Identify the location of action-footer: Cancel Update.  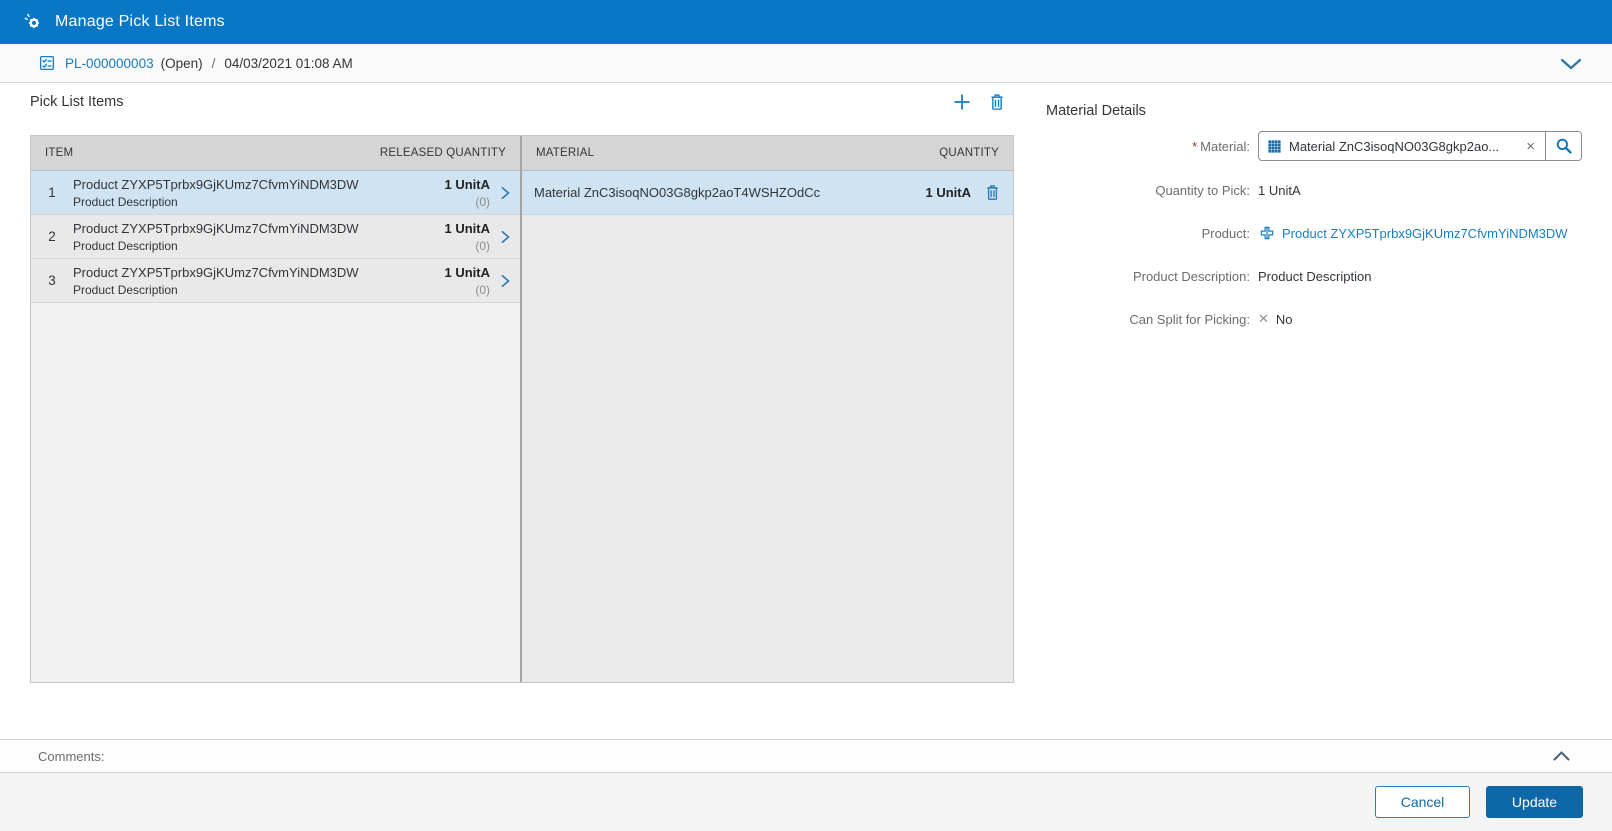
(806, 802).